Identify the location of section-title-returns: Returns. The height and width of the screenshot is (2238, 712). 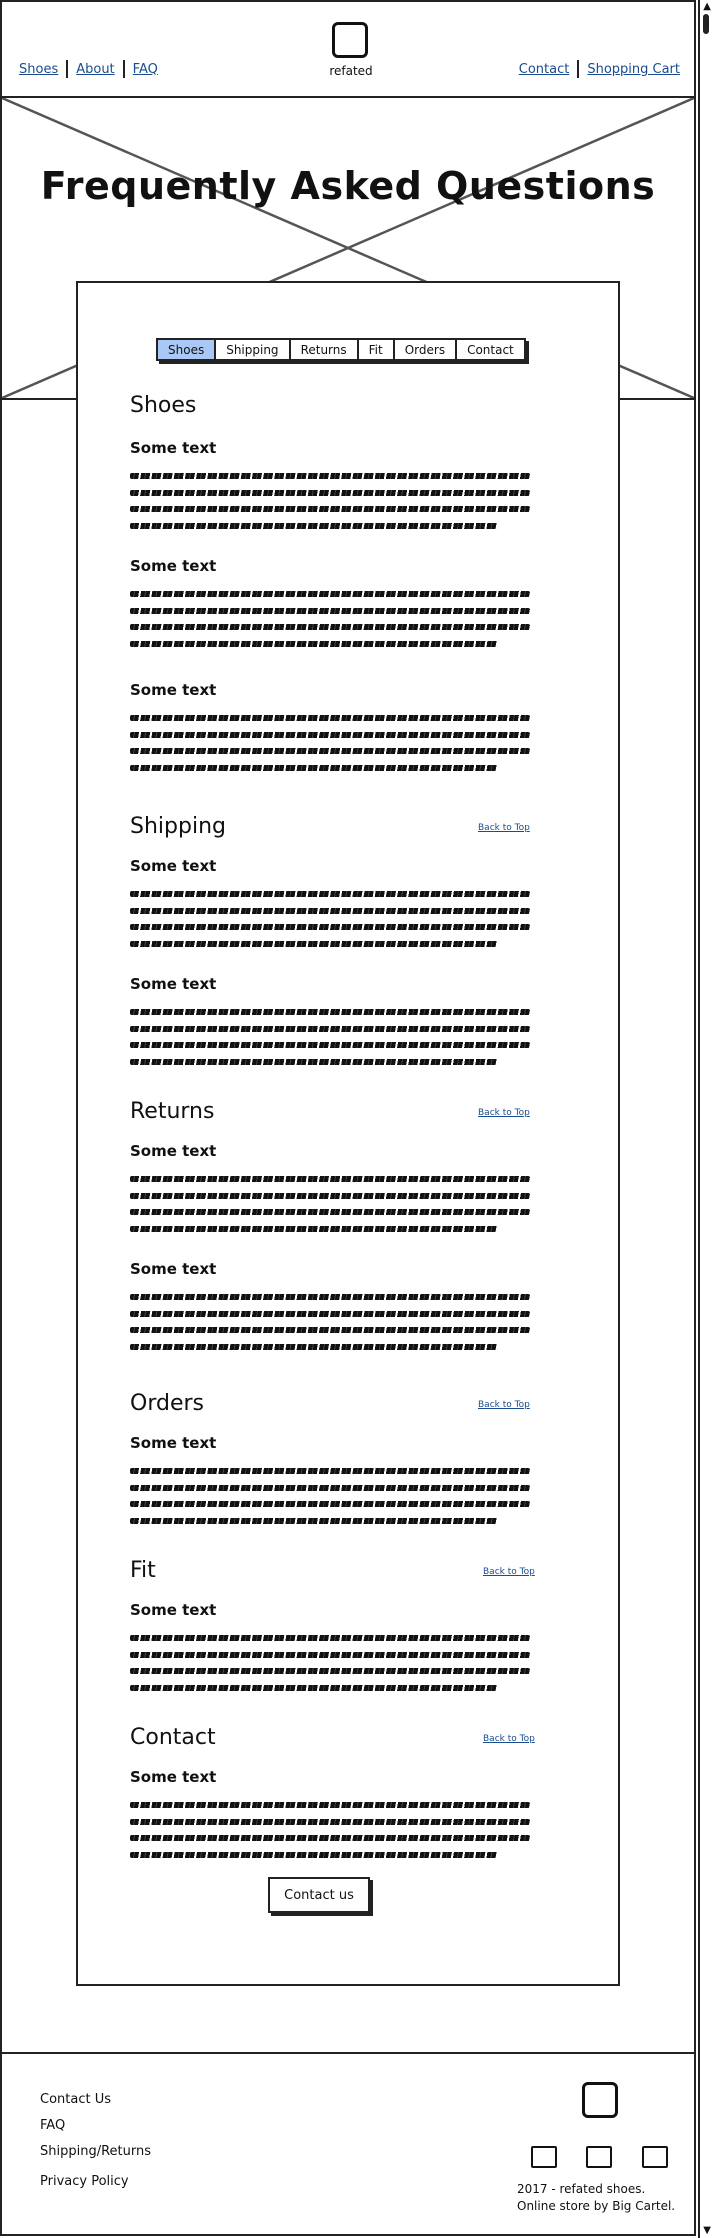
(172, 1111).